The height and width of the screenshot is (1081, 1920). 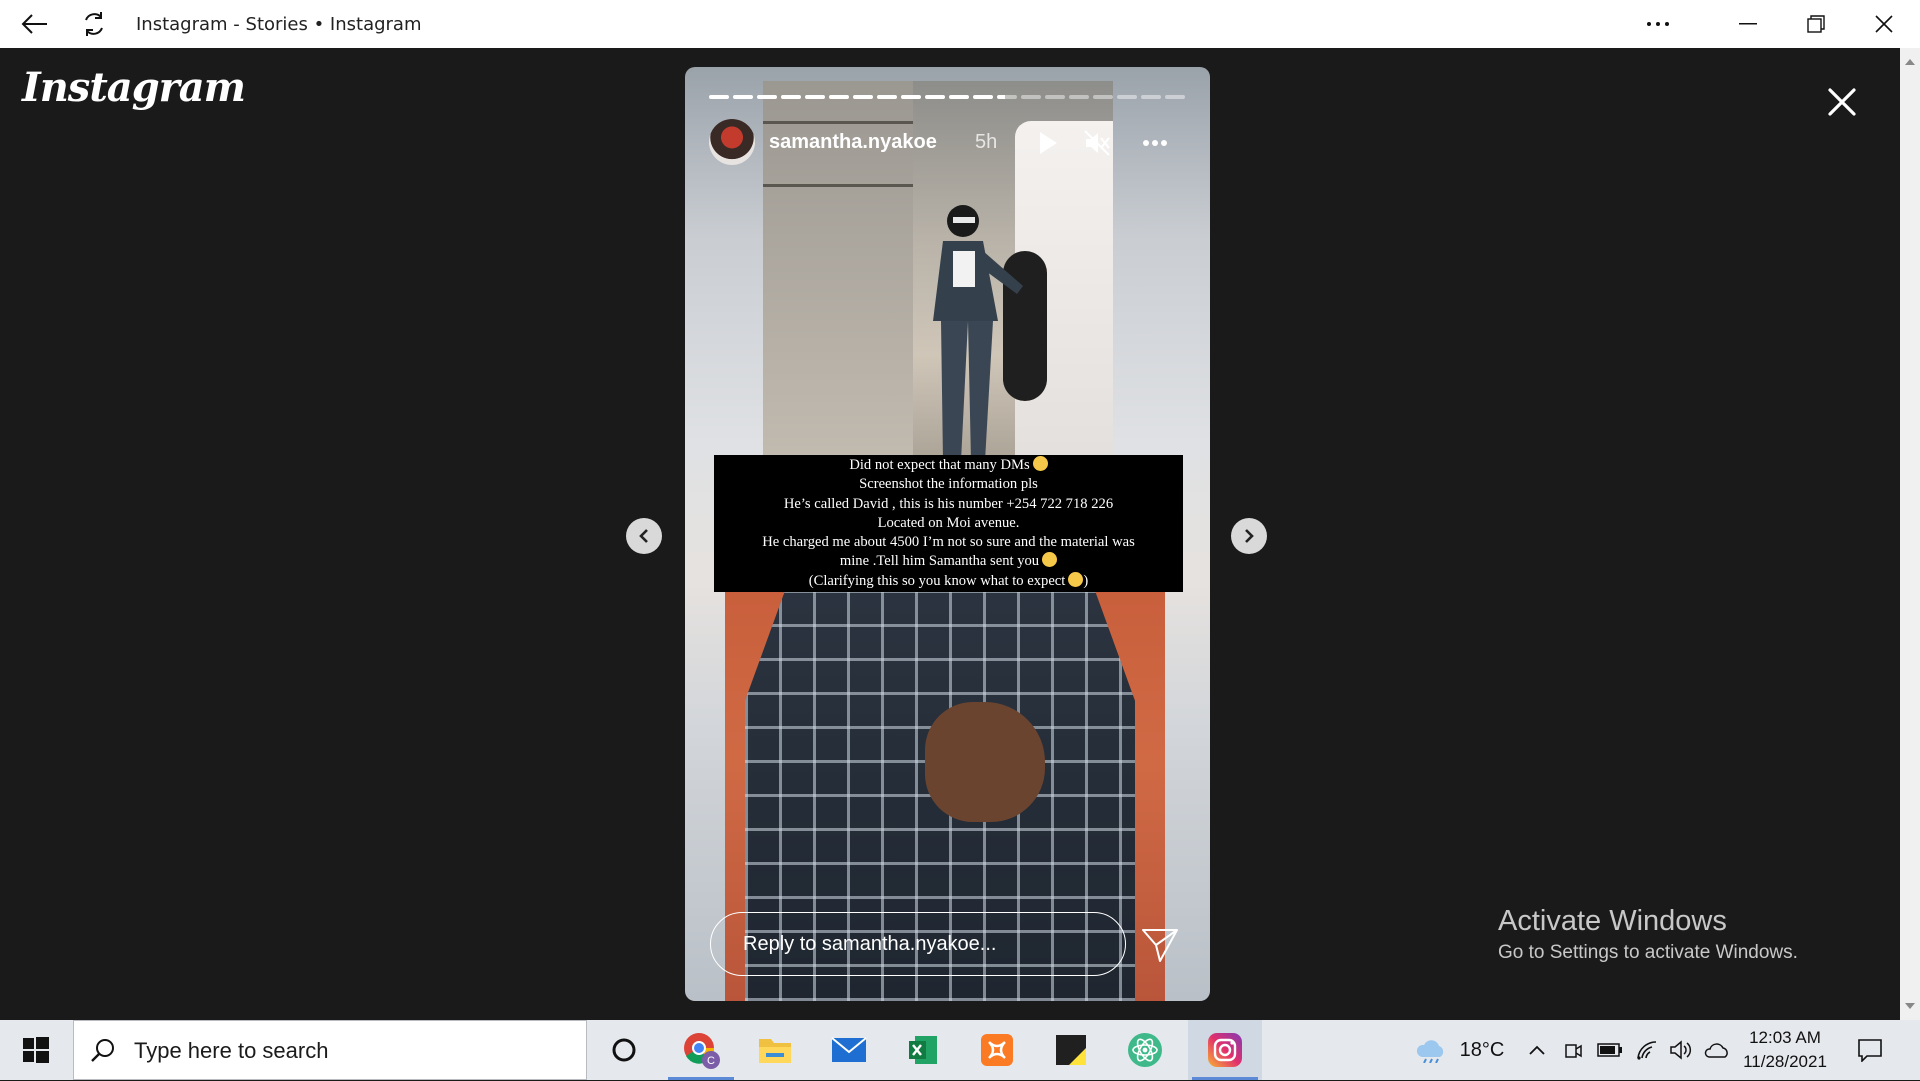 I want to click on notifications-icon, so click(x=1870, y=1050).